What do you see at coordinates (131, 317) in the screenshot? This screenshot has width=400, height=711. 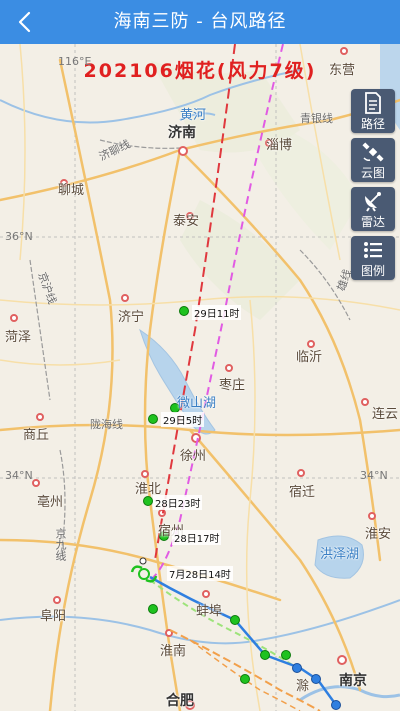 I see `place-jining: 济宁` at bounding box center [131, 317].